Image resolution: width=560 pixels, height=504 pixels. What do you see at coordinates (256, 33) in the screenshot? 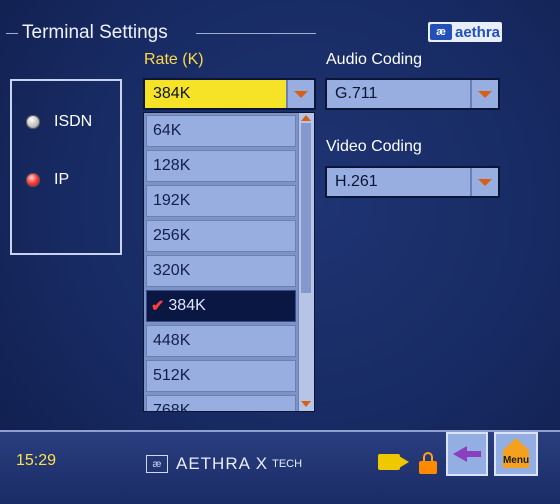
I see `title-divider-right` at bounding box center [256, 33].